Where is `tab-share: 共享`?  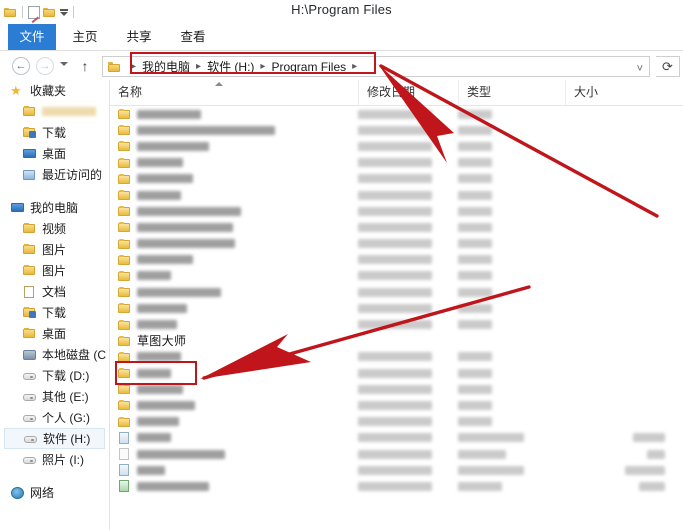 tab-share: 共享 is located at coordinates (139, 37).